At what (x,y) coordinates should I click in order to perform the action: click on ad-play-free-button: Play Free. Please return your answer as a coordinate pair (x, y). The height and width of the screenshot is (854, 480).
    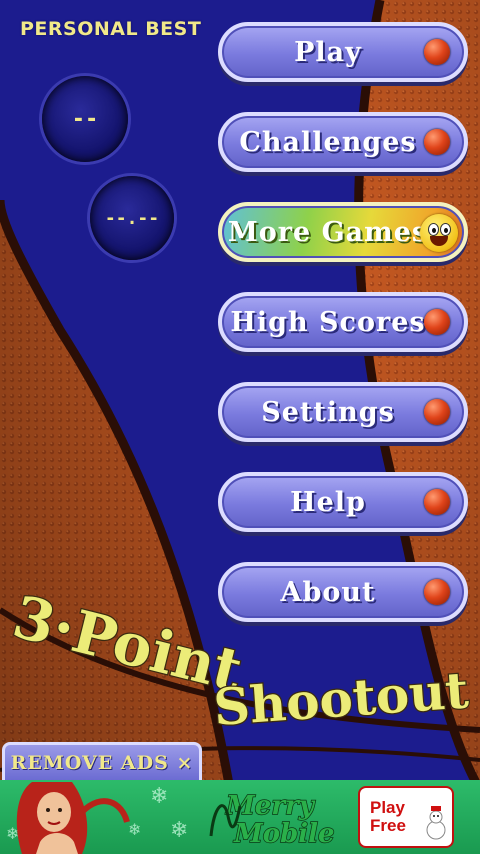
    Looking at the image, I should click on (406, 817).